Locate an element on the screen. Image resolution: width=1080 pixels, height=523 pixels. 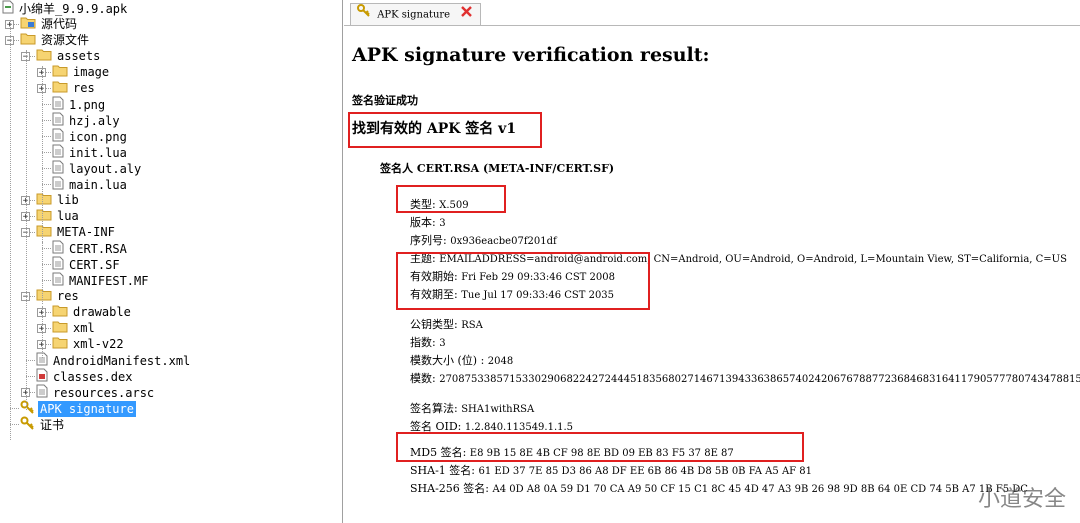
tree-item: image is located at coordinates (81, 72).